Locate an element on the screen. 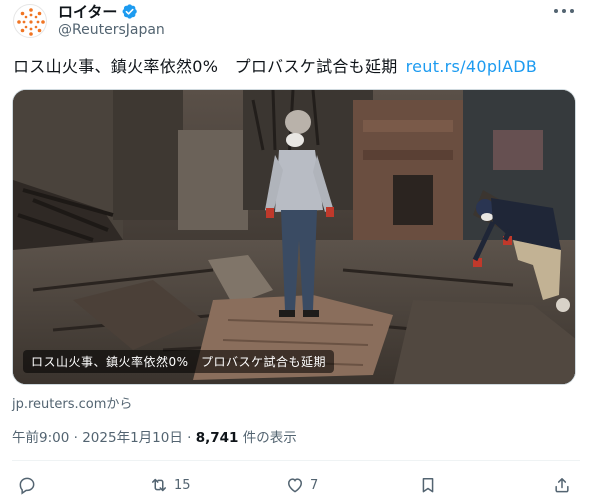 This screenshot has height=503, width=592. bookmark-icon is located at coordinates (428, 485).